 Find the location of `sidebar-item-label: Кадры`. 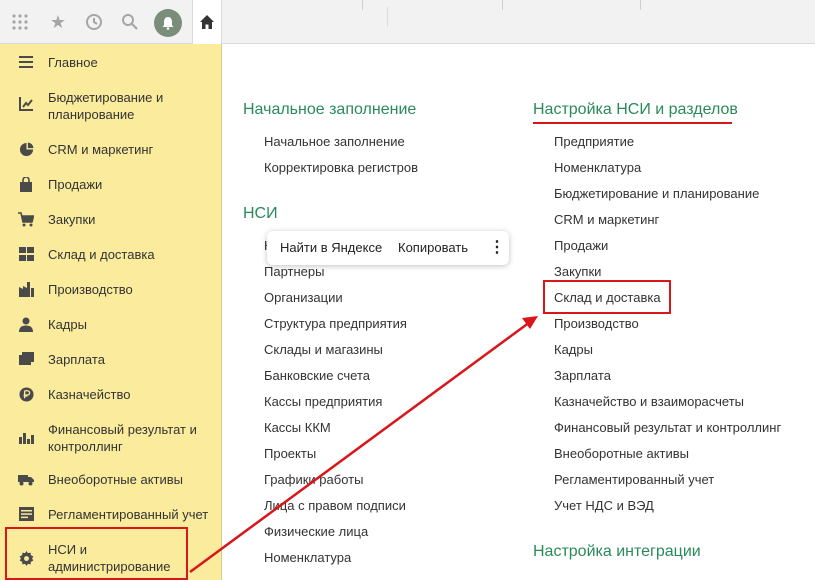

sidebar-item-label: Кадры is located at coordinates (67, 324).